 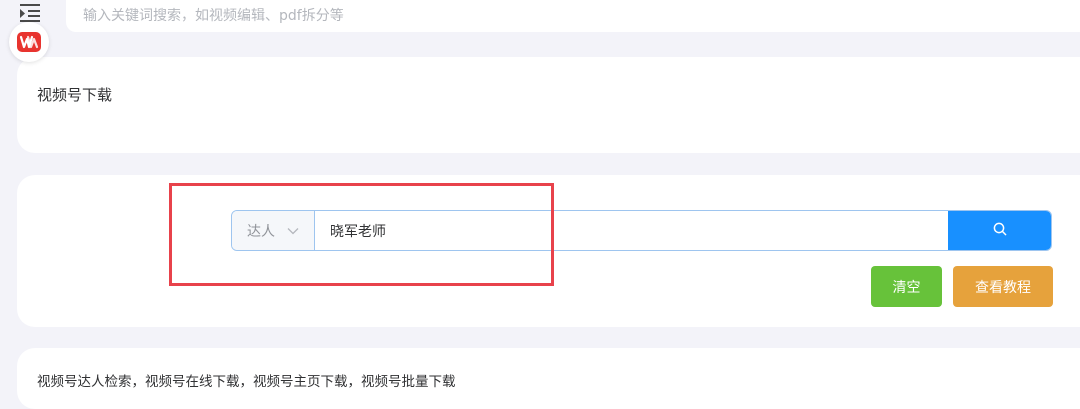 I want to click on global-search-bar, so click(x=573, y=16).